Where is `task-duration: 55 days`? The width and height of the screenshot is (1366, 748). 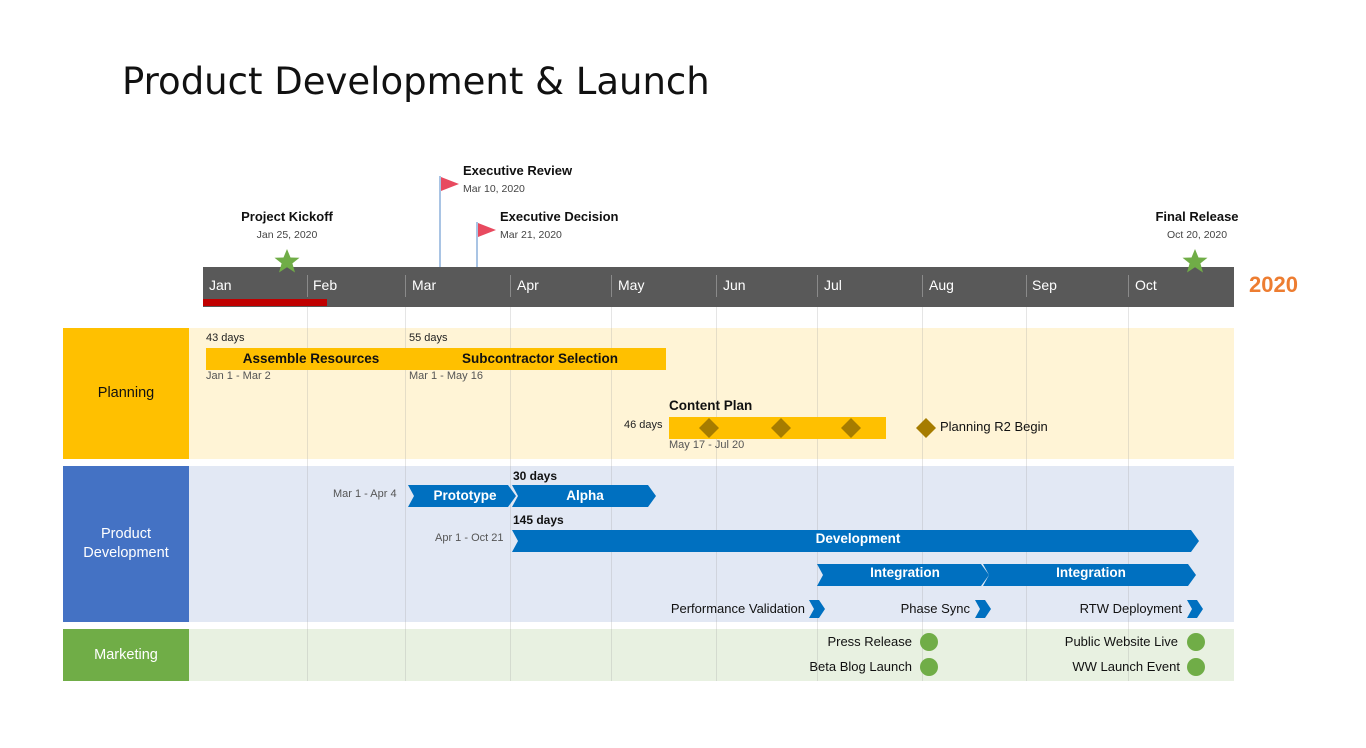 task-duration: 55 days is located at coordinates (428, 338).